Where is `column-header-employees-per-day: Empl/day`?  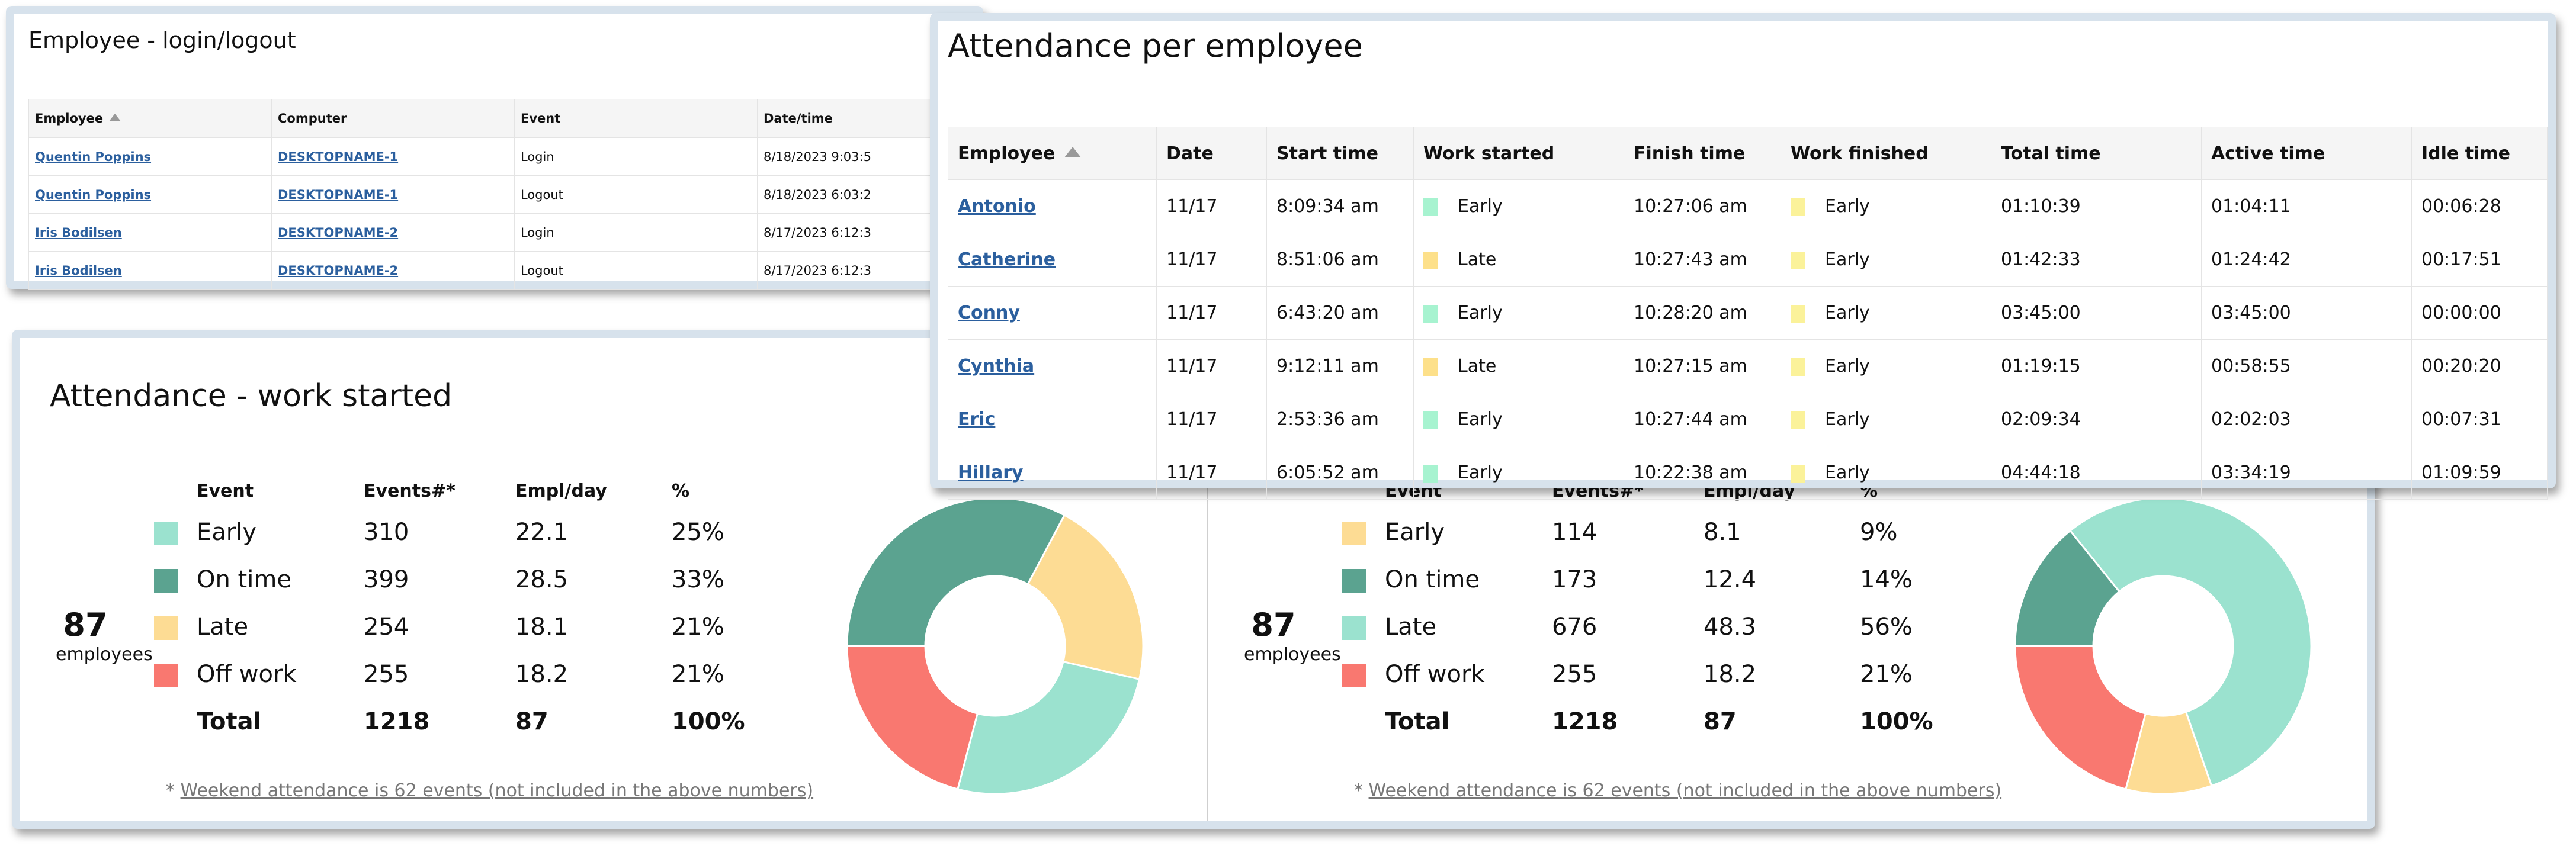
column-header-employees-per-day: Empl/day is located at coordinates (561, 490).